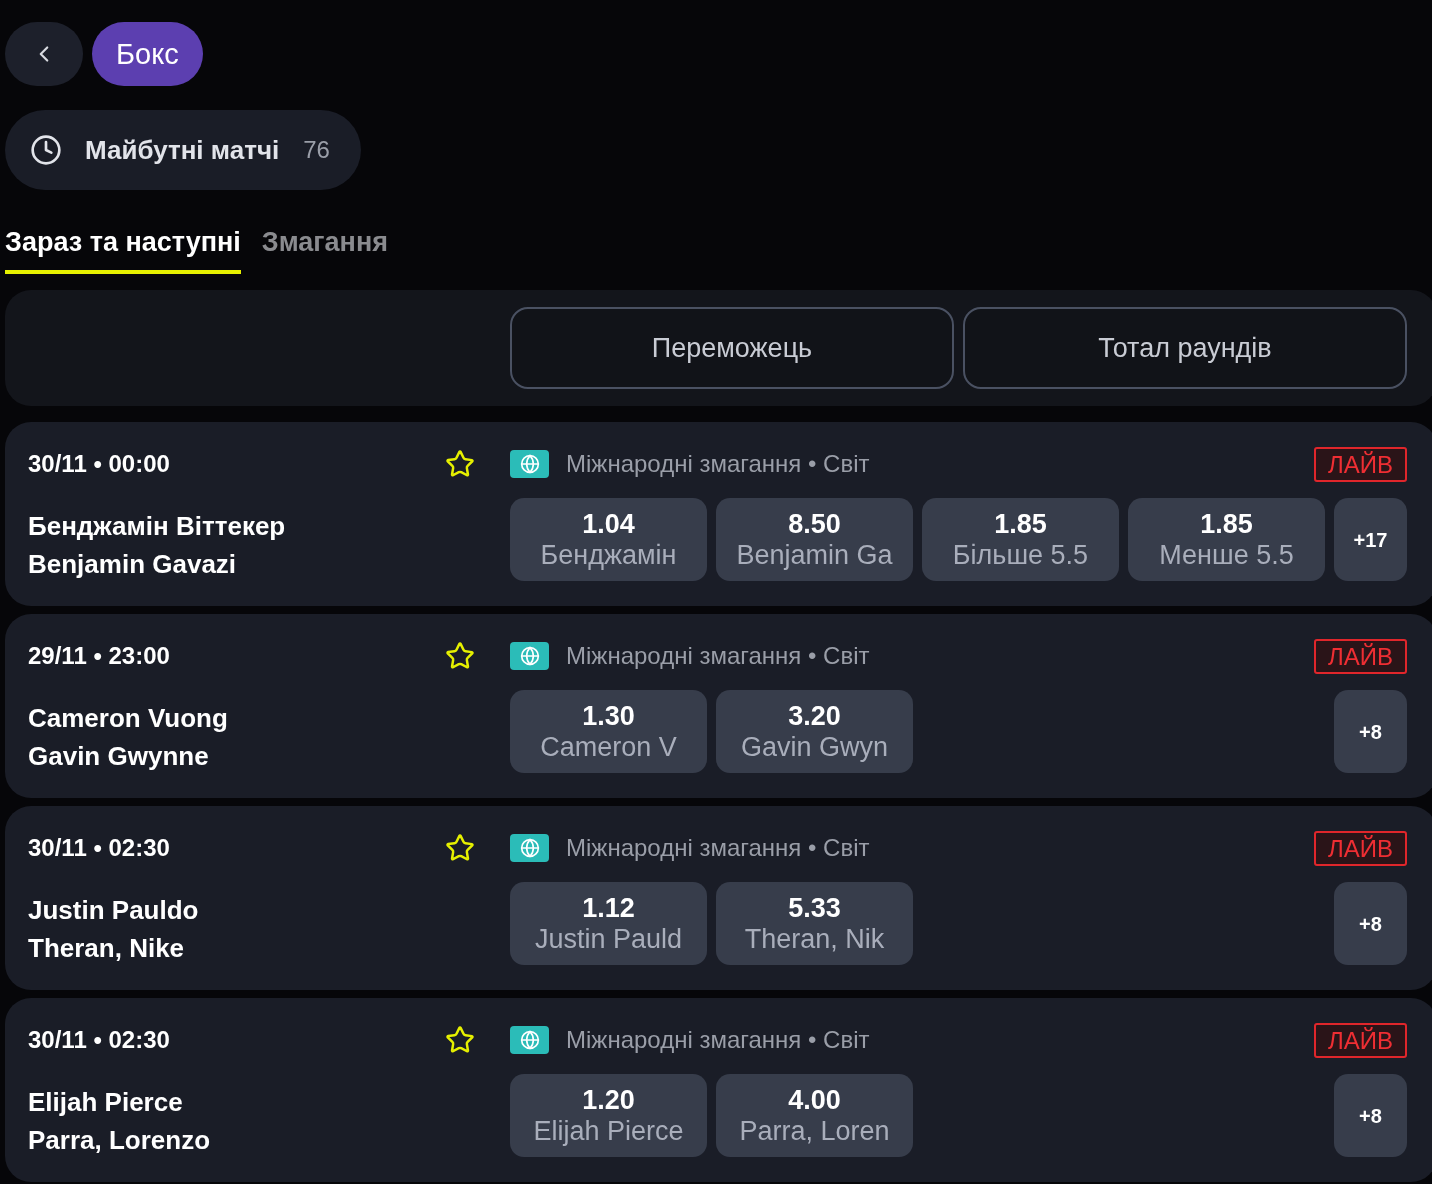 Image resolution: width=1432 pixels, height=1184 pixels. Describe the element at coordinates (1020, 539) in the screenshot. I see `odds-button: 1.85 Більше 5.5` at that location.